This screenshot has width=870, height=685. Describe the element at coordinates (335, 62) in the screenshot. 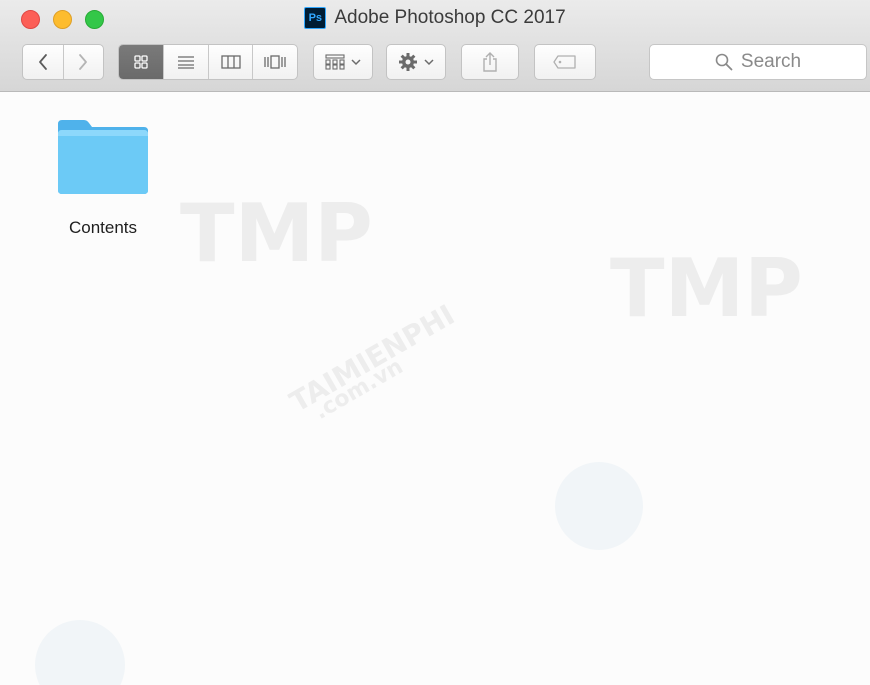

I see `group-grid-icon` at that location.